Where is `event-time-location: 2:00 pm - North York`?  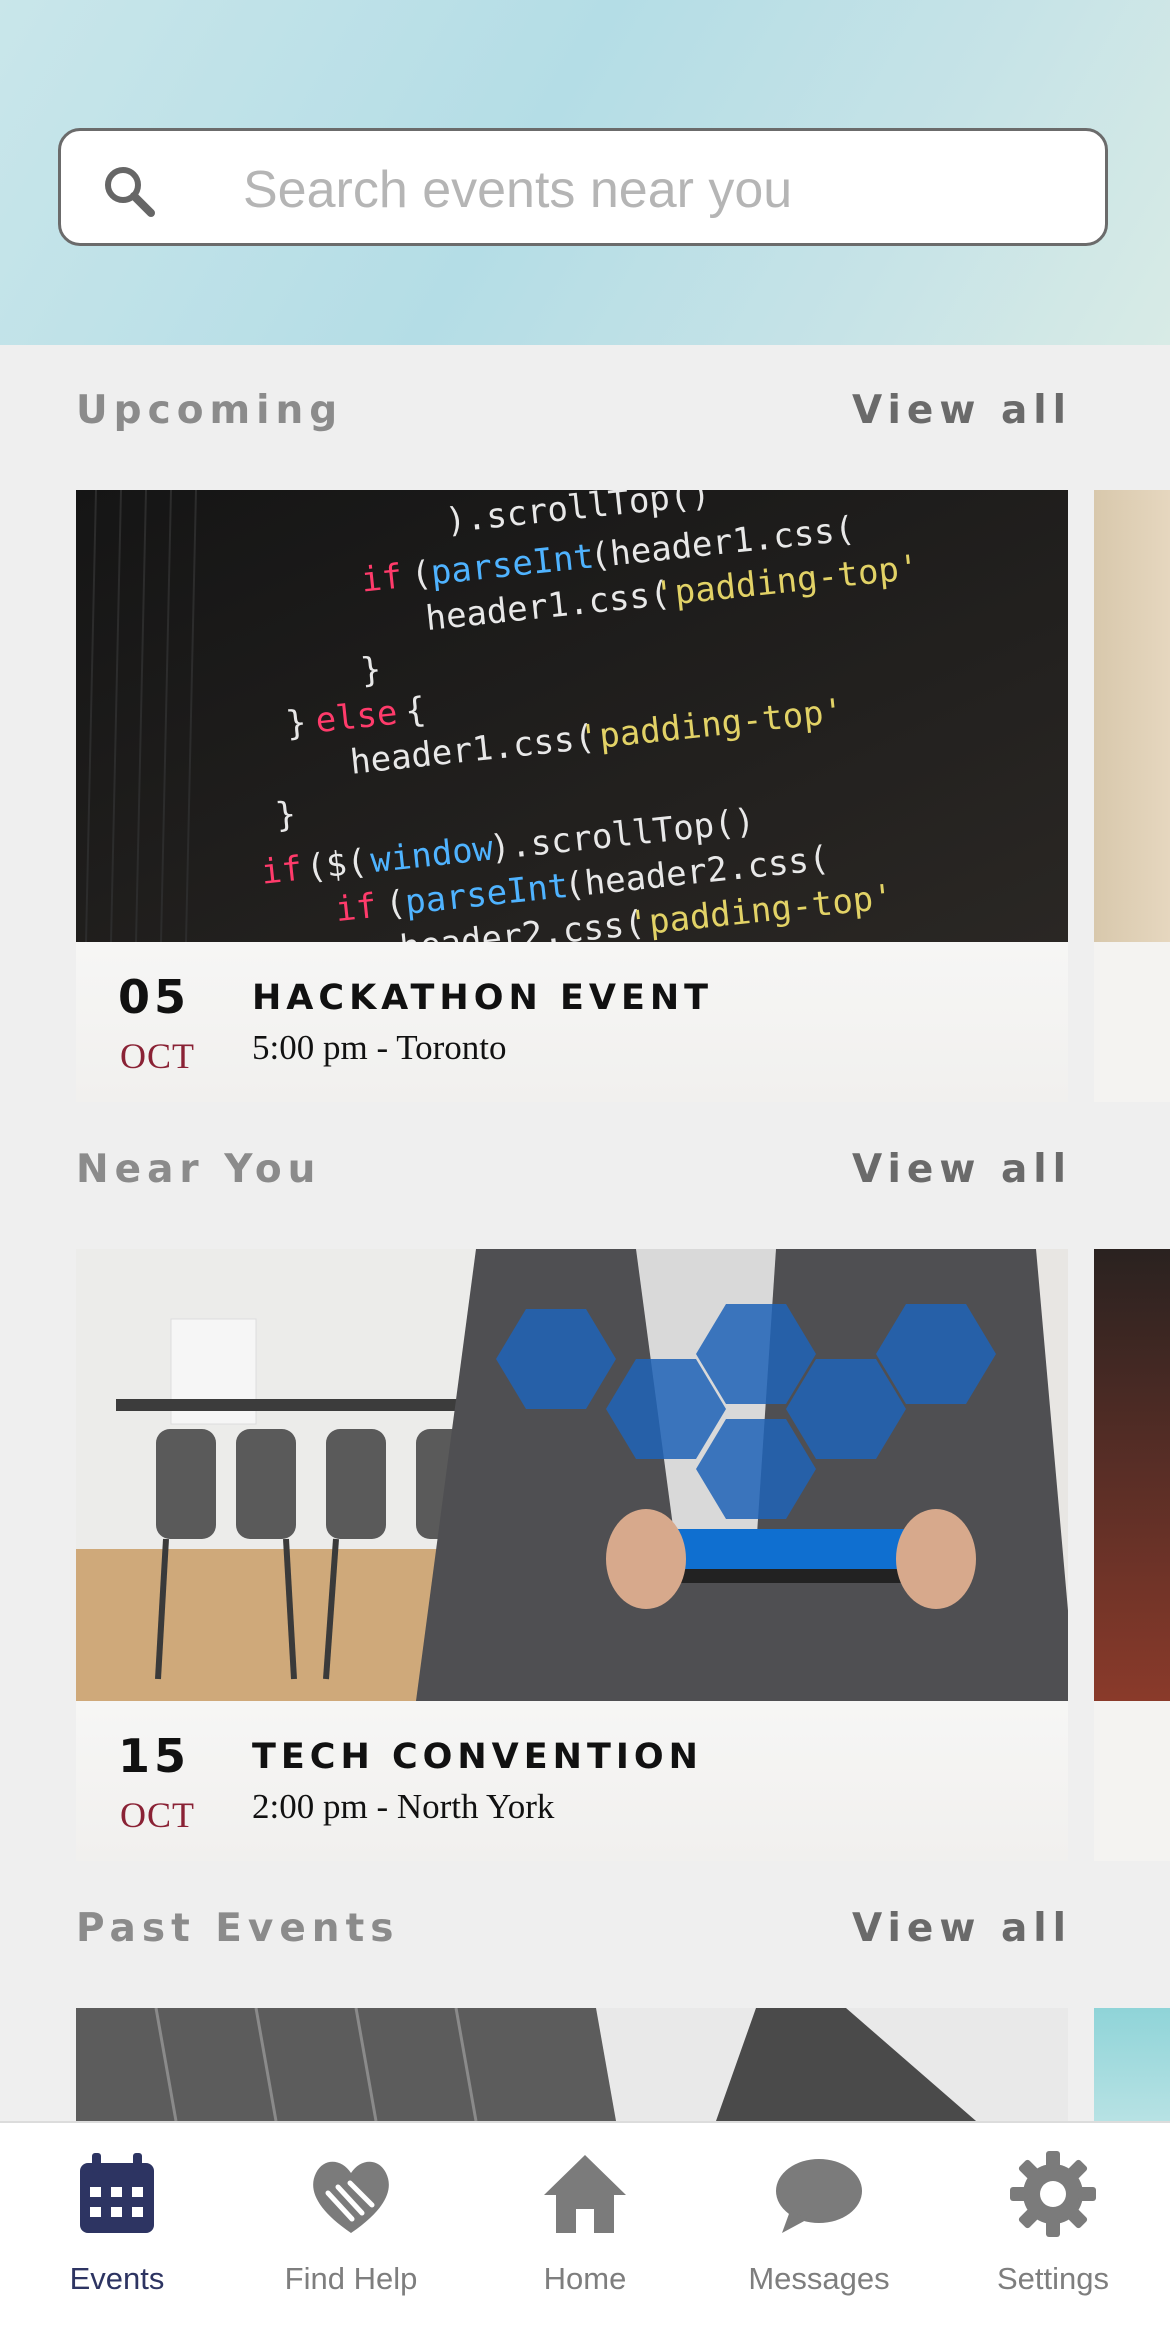 event-time-location: 2:00 pm - North York is located at coordinates (403, 1806).